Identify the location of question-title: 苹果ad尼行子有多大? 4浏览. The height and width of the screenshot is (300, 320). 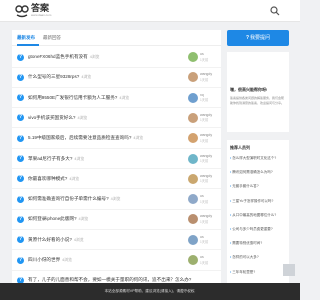
(56, 159).